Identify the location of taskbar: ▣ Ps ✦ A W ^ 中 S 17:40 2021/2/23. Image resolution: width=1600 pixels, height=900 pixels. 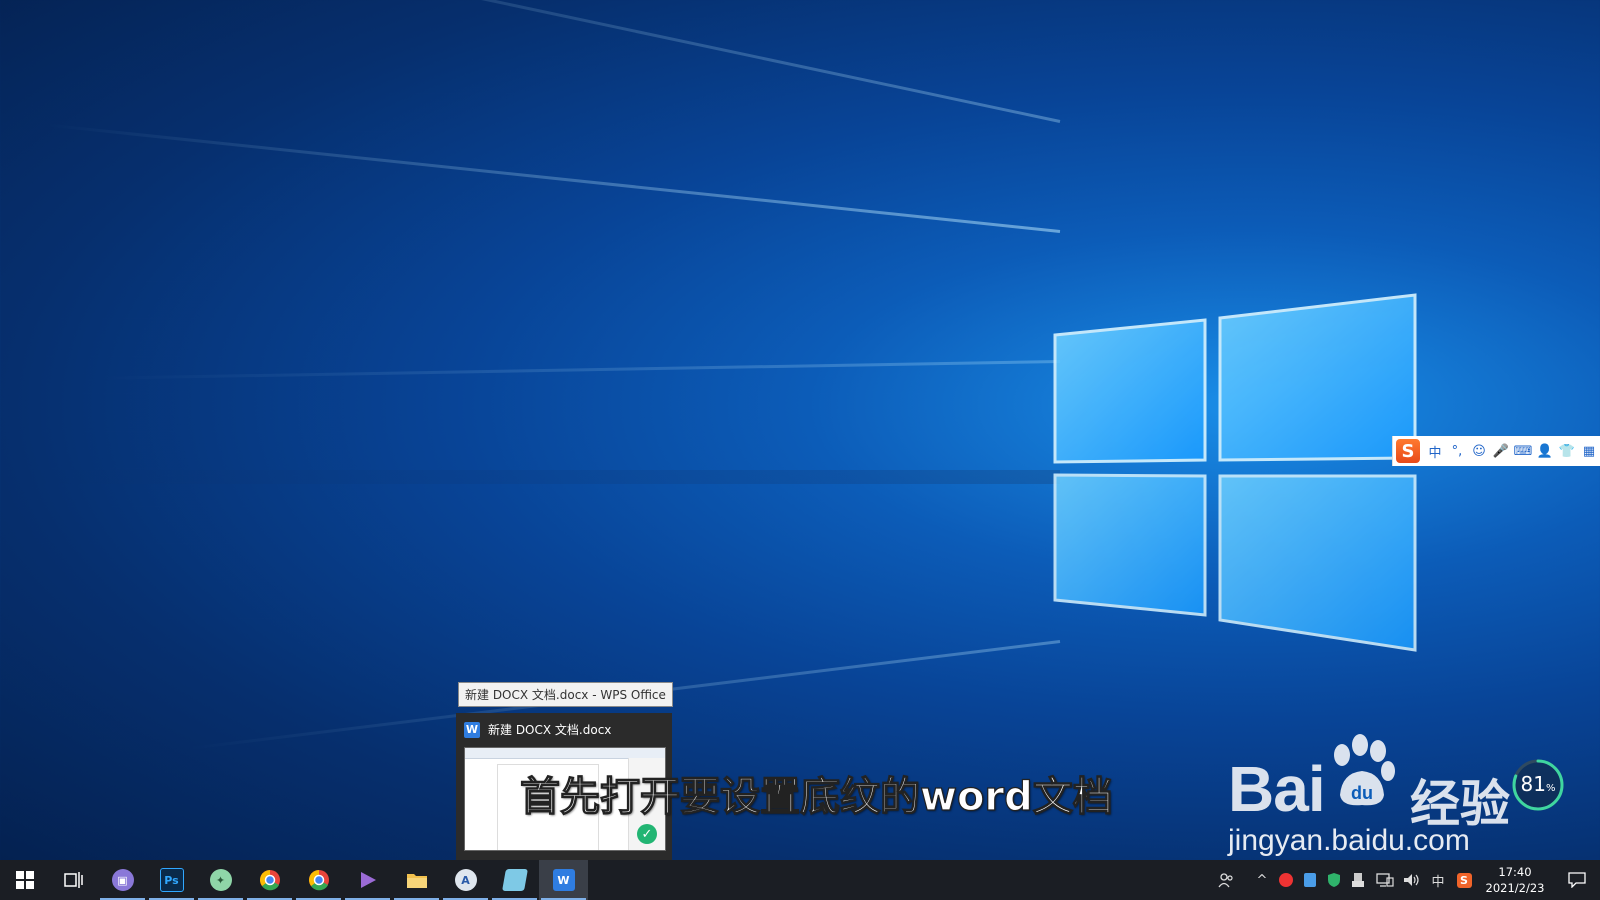
(800, 880).